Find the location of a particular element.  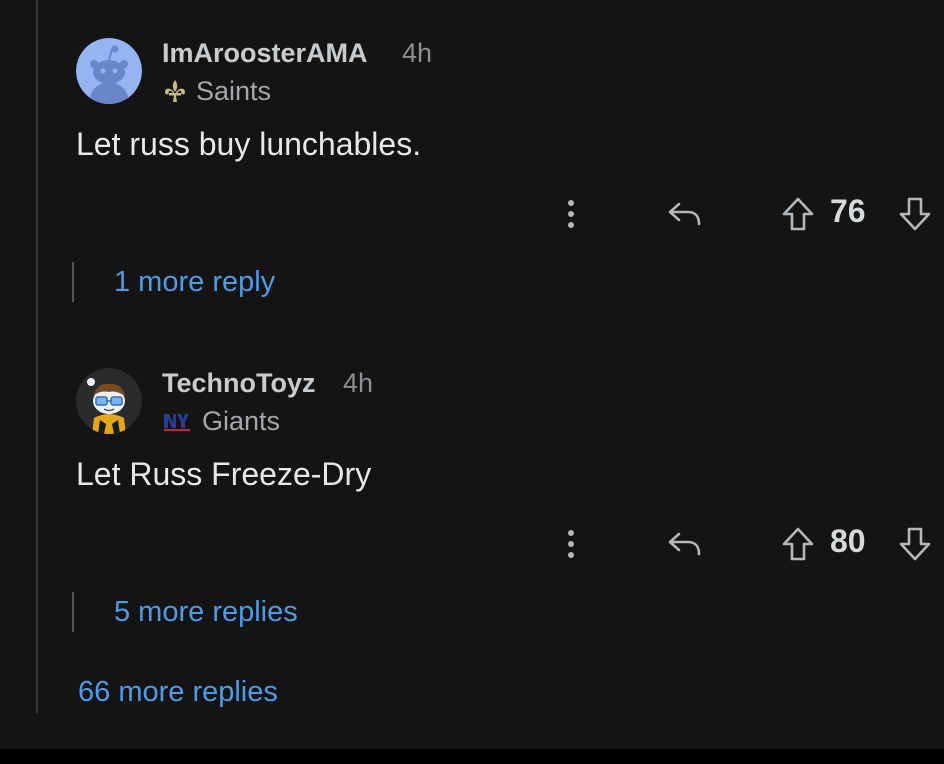

thread-line is located at coordinates (37, 356).